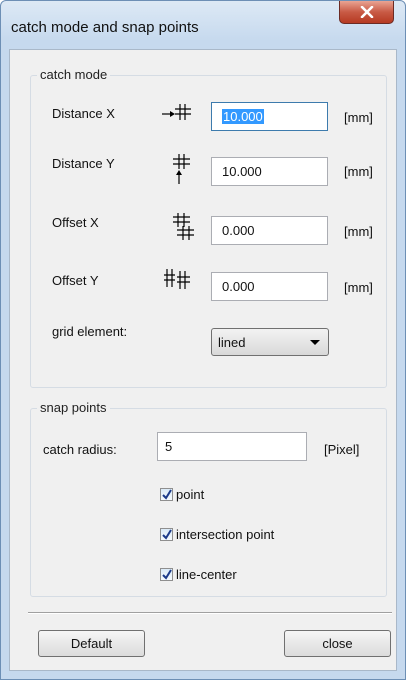  Describe the element at coordinates (269, 230) in the screenshot. I see `offset-x-input: 0.000` at that location.